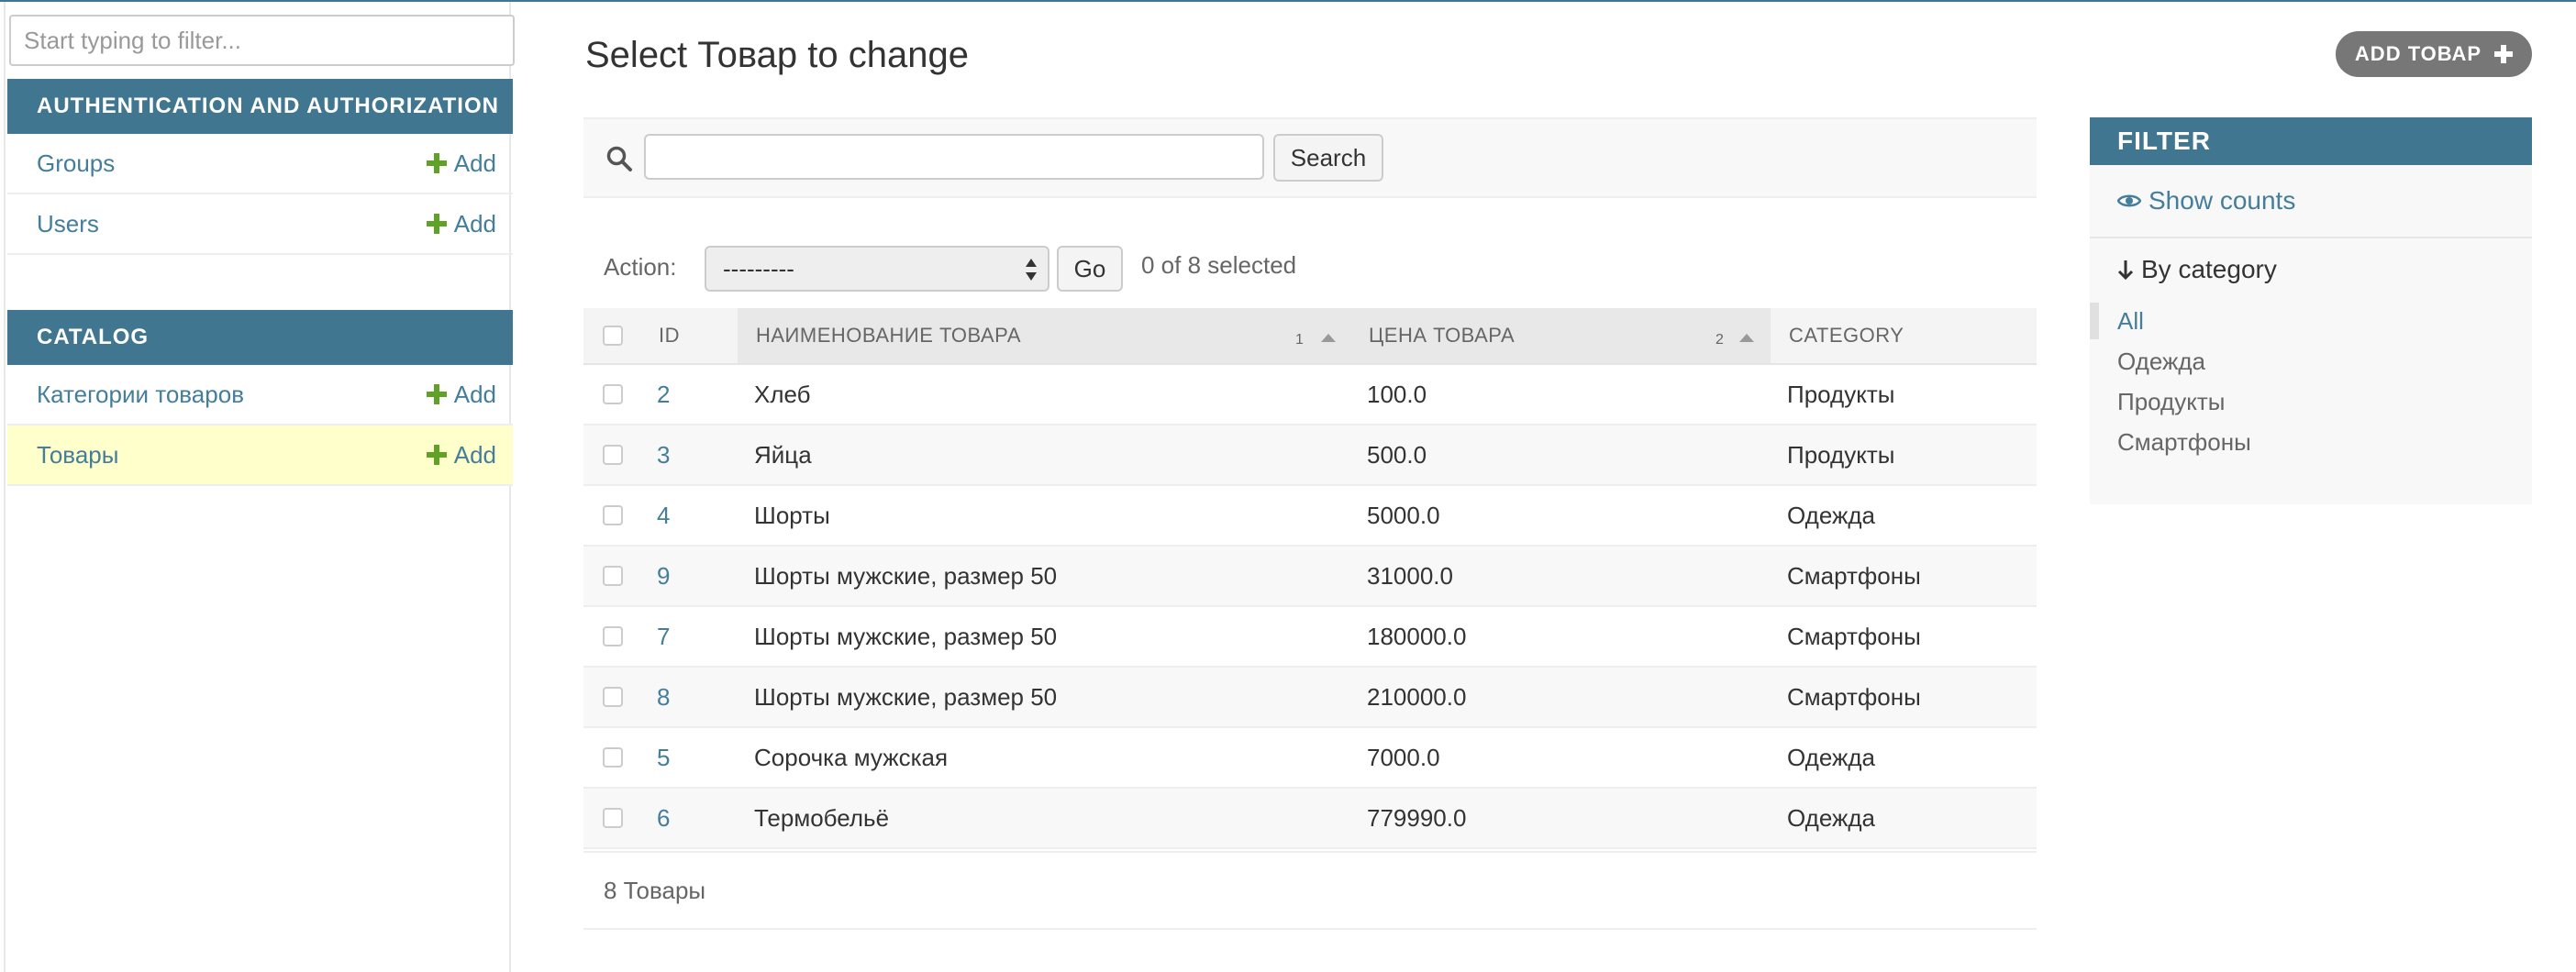 The width and height of the screenshot is (2576, 972). What do you see at coordinates (1854, 575) in the screenshot?
I see `row-category: Смартфоны` at bounding box center [1854, 575].